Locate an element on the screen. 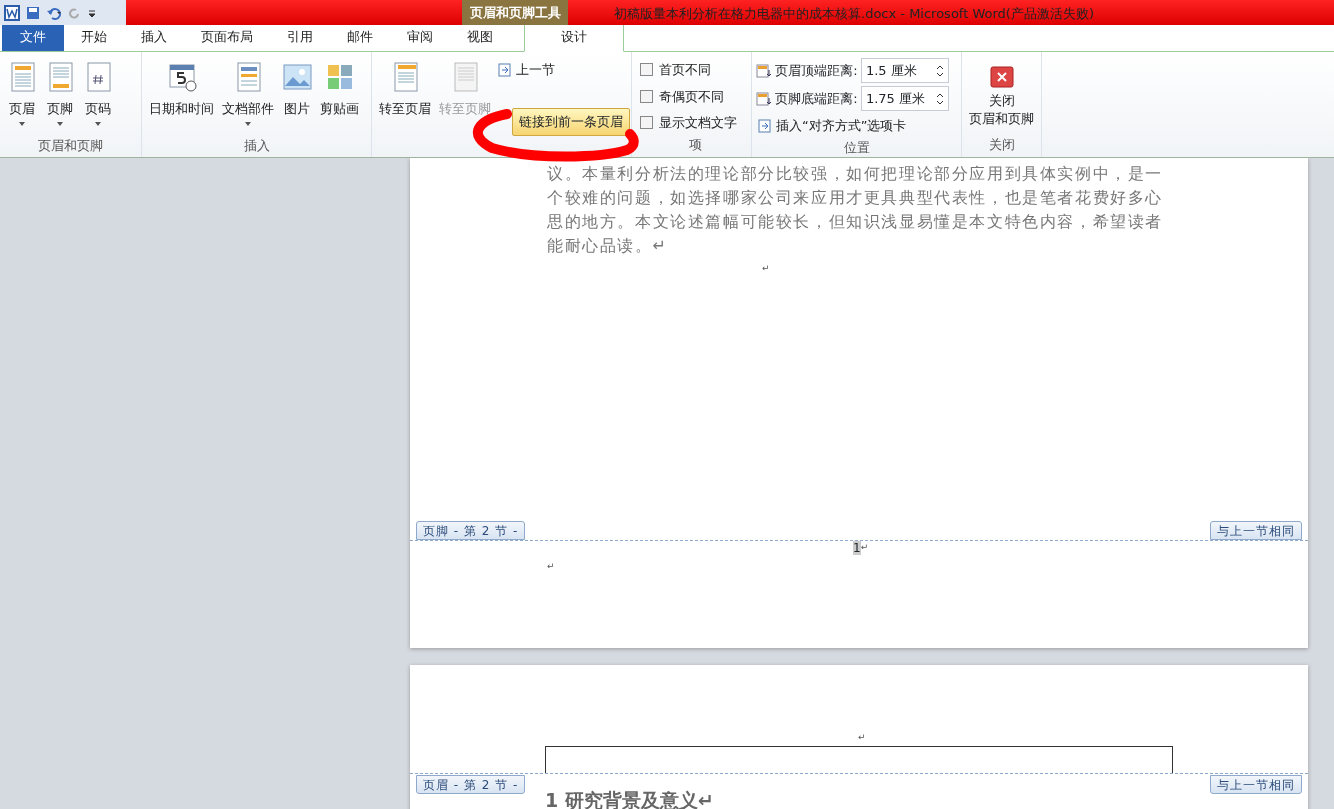 This screenshot has width=1334, height=809. save-icon is located at coordinates (33, 12).